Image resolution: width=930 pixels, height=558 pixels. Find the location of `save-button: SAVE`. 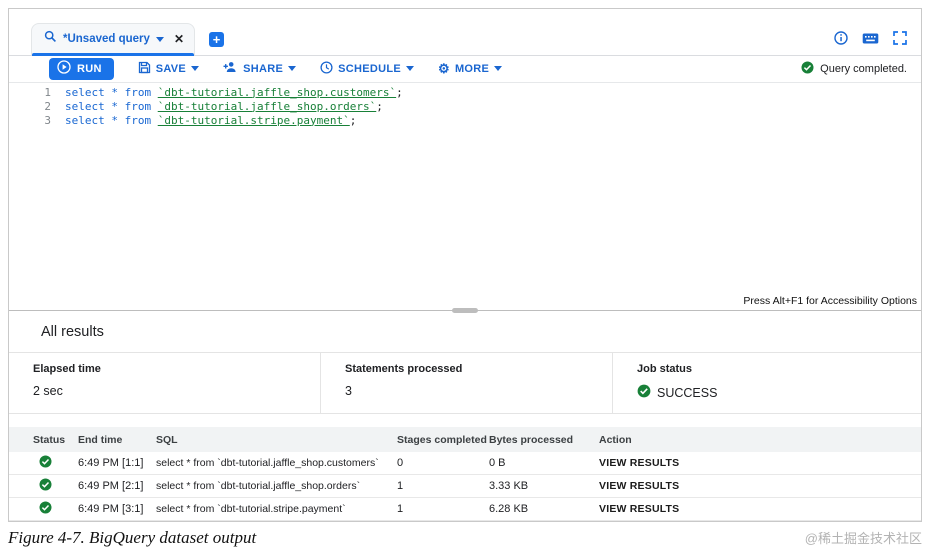

save-button: SAVE is located at coordinates (169, 69).